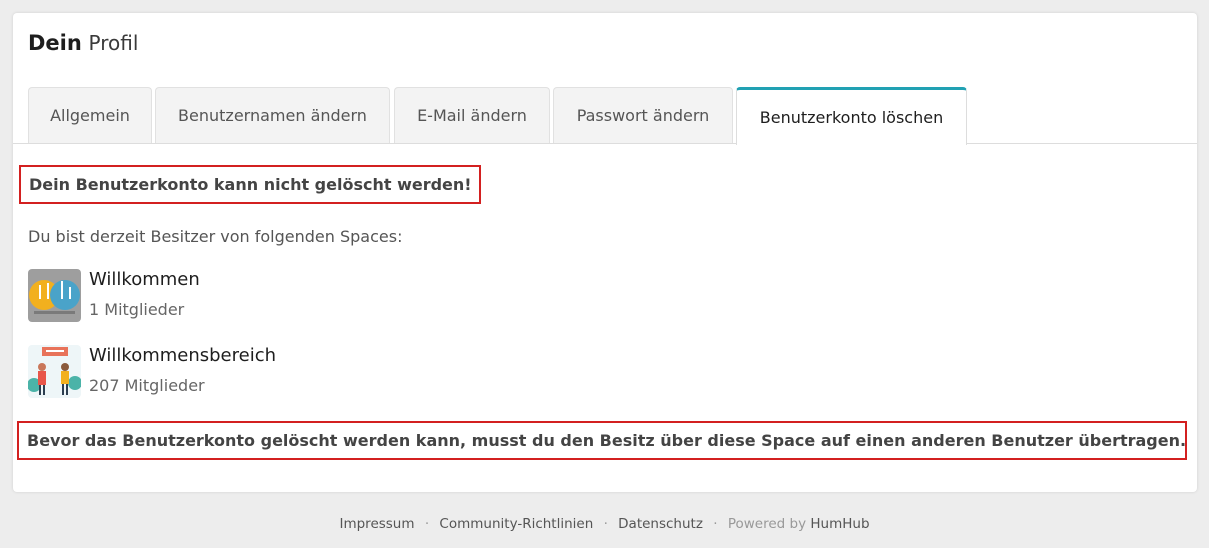 This screenshot has width=1209, height=548. Describe the element at coordinates (376, 524) in the screenshot. I see `footer-link-impressum: Impressum` at that location.